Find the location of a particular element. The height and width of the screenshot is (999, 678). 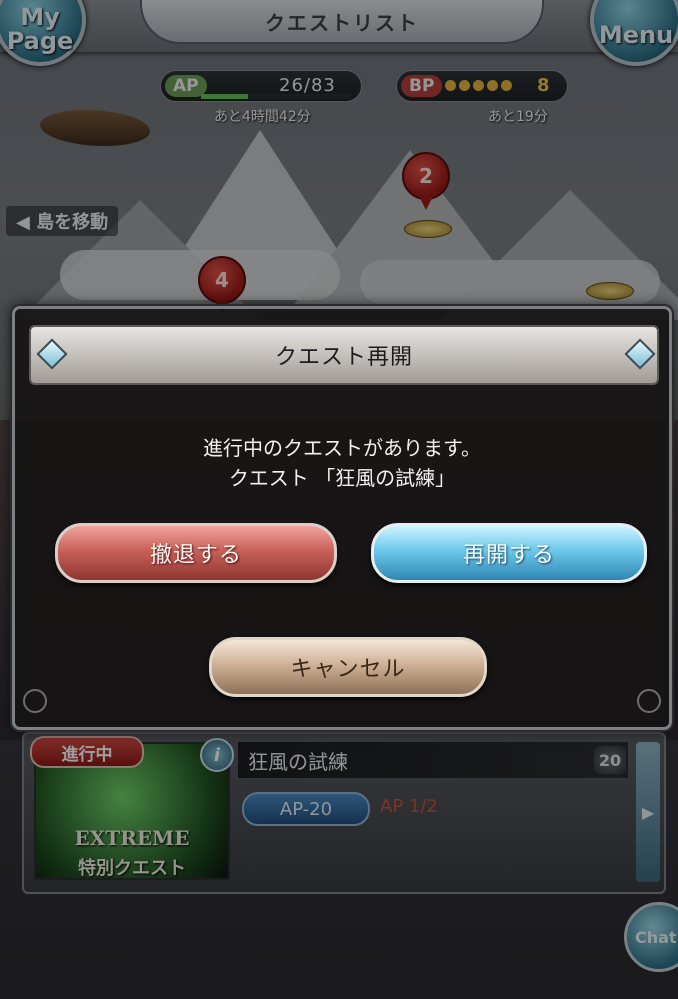

resume-label: 再開する is located at coordinates (508, 555).